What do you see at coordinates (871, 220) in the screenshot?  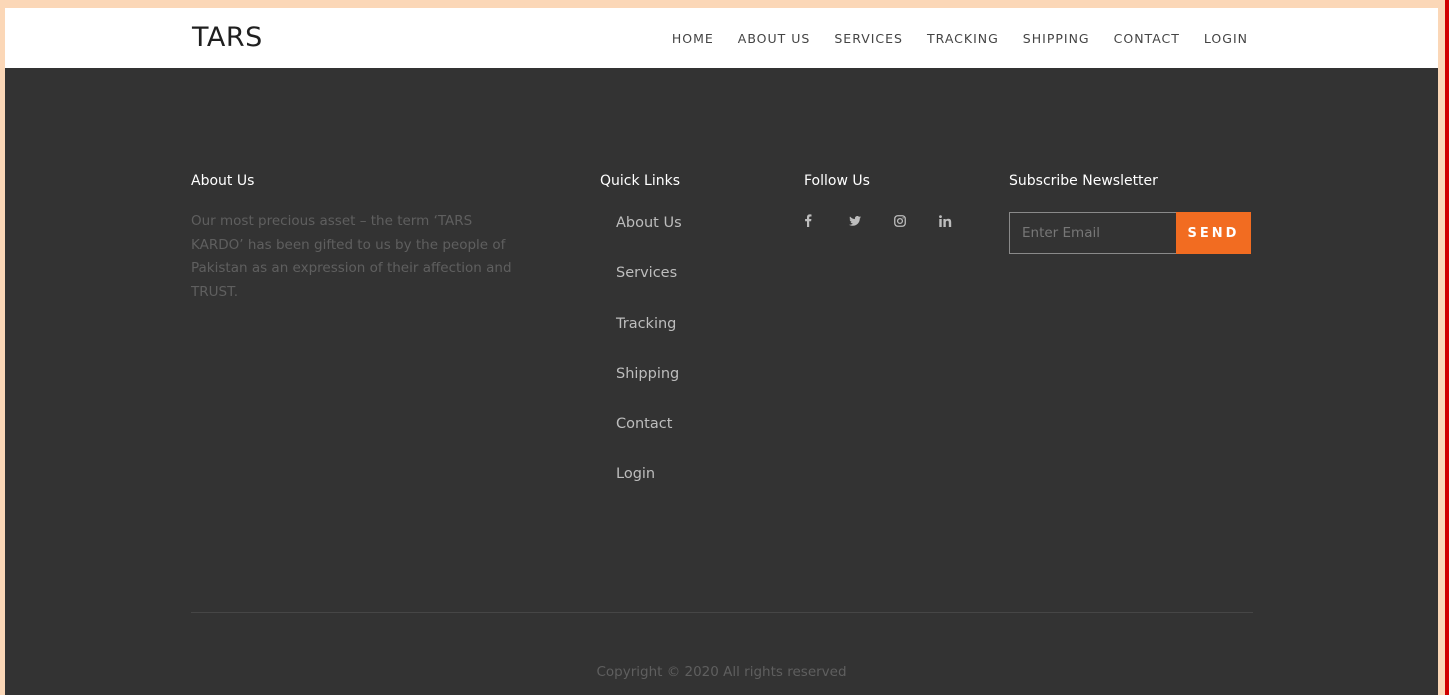 I see `twitter-icon` at bounding box center [871, 220].